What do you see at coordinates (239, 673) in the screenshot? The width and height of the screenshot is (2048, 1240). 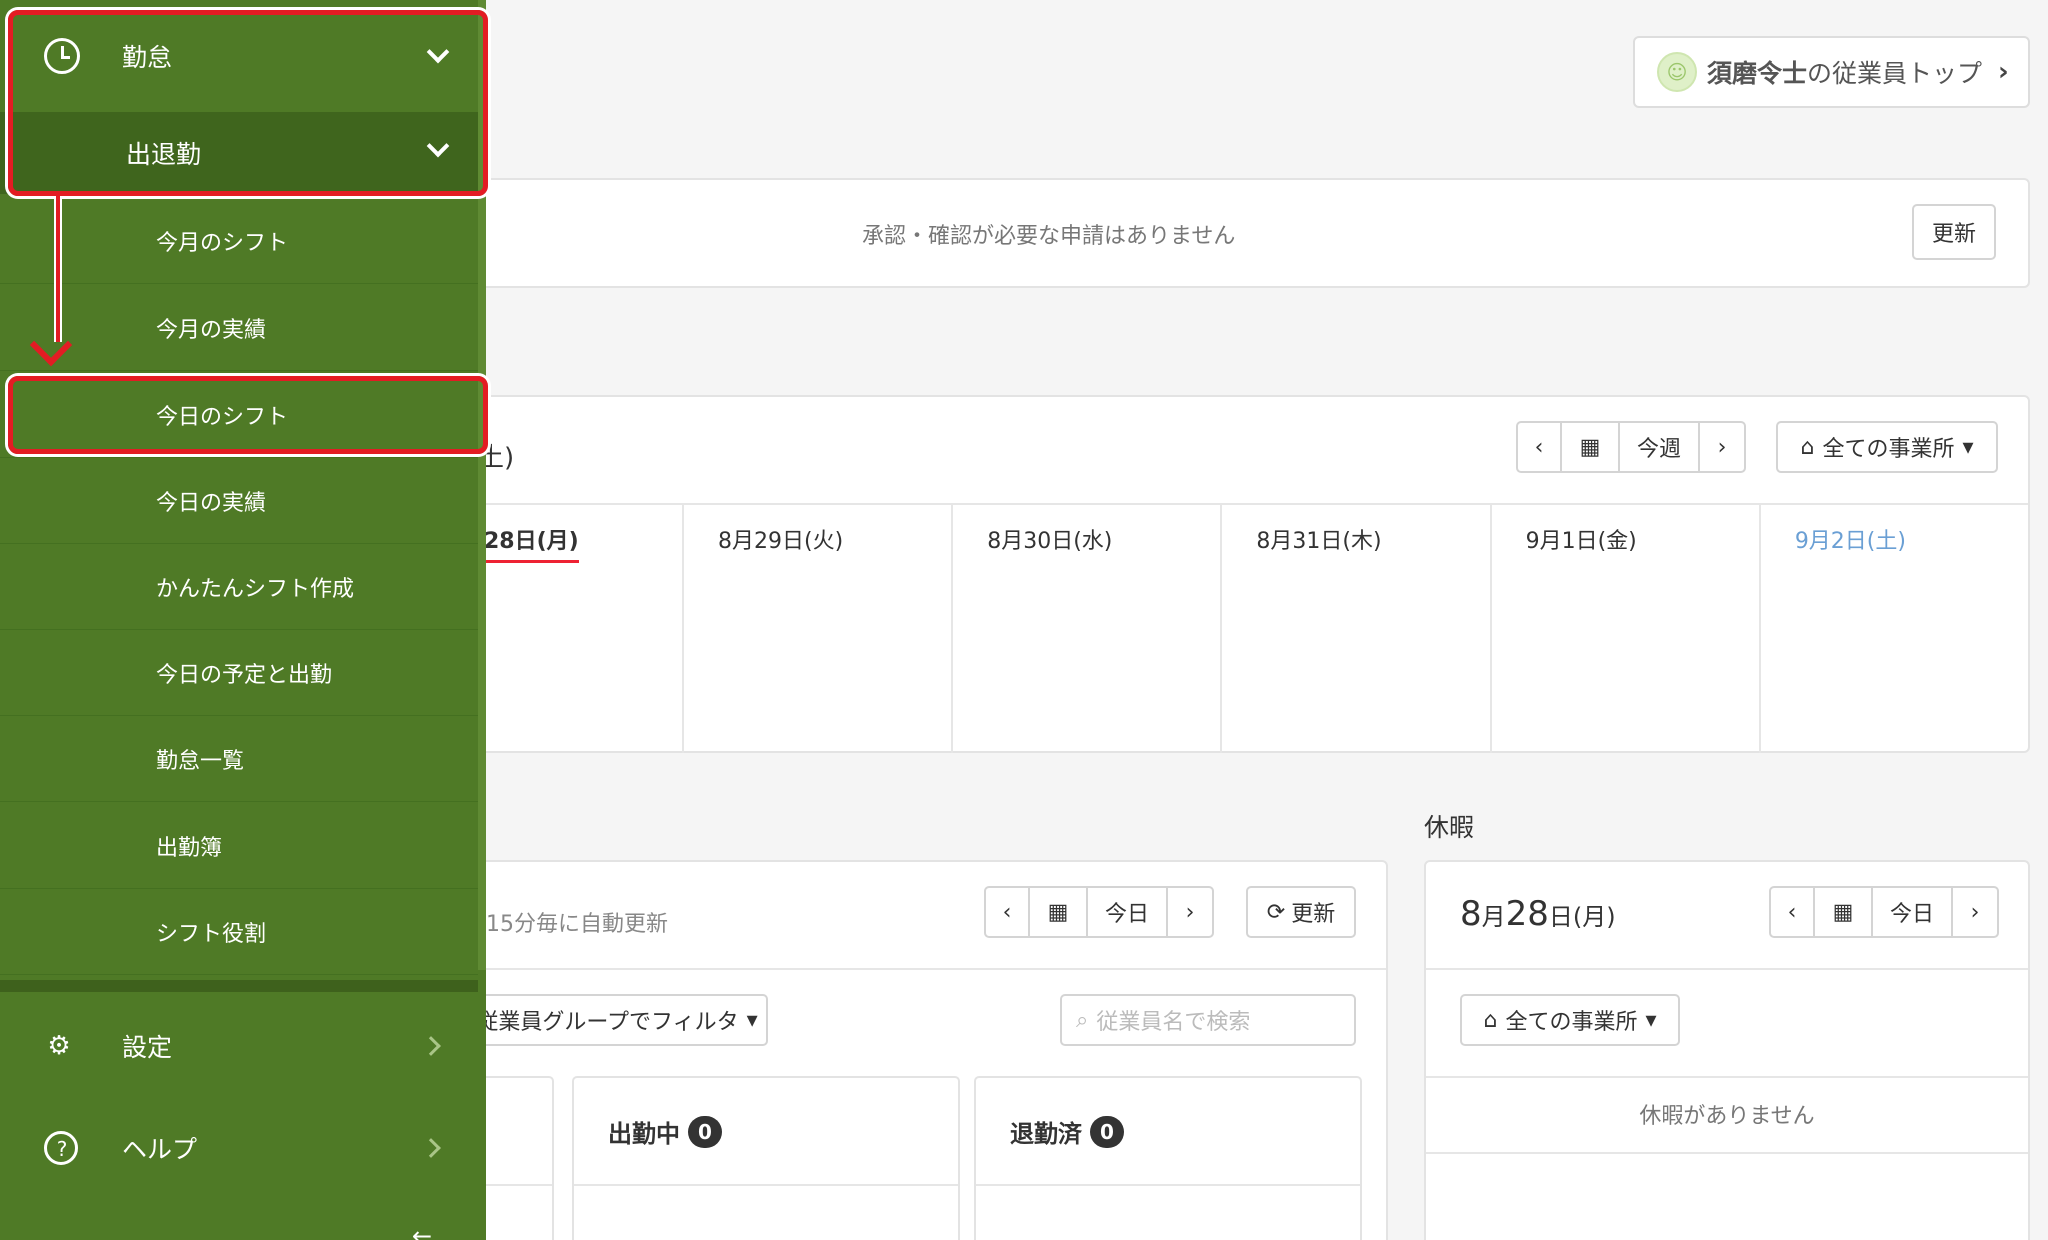 I see `sidebar-subitem-today-schedule: 今日の予定と出勤` at bounding box center [239, 673].